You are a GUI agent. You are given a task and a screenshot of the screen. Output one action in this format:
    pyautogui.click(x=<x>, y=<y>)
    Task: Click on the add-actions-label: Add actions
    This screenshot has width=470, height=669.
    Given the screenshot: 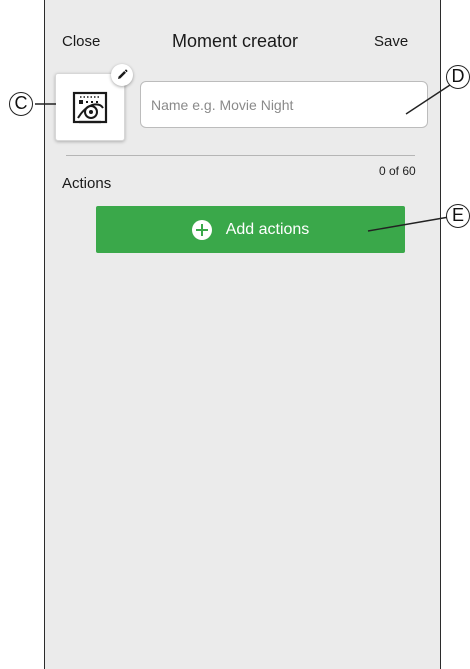 What is the action you would take?
    pyautogui.click(x=267, y=229)
    